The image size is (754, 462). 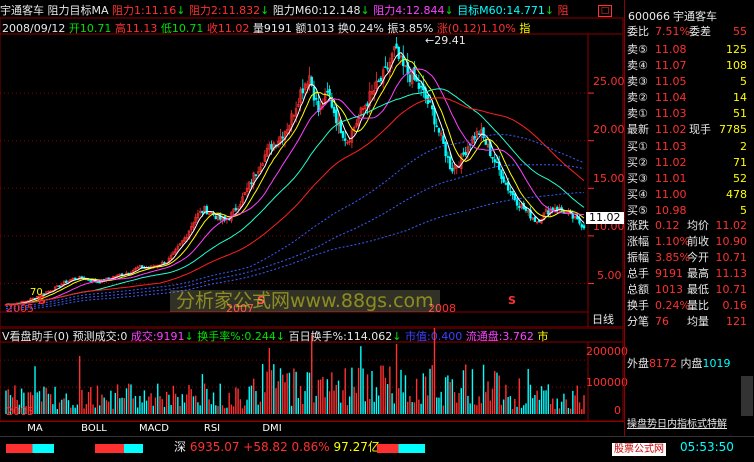 What do you see at coordinates (272, 429) in the screenshot?
I see `tab-dmi: DMI` at bounding box center [272, 429].